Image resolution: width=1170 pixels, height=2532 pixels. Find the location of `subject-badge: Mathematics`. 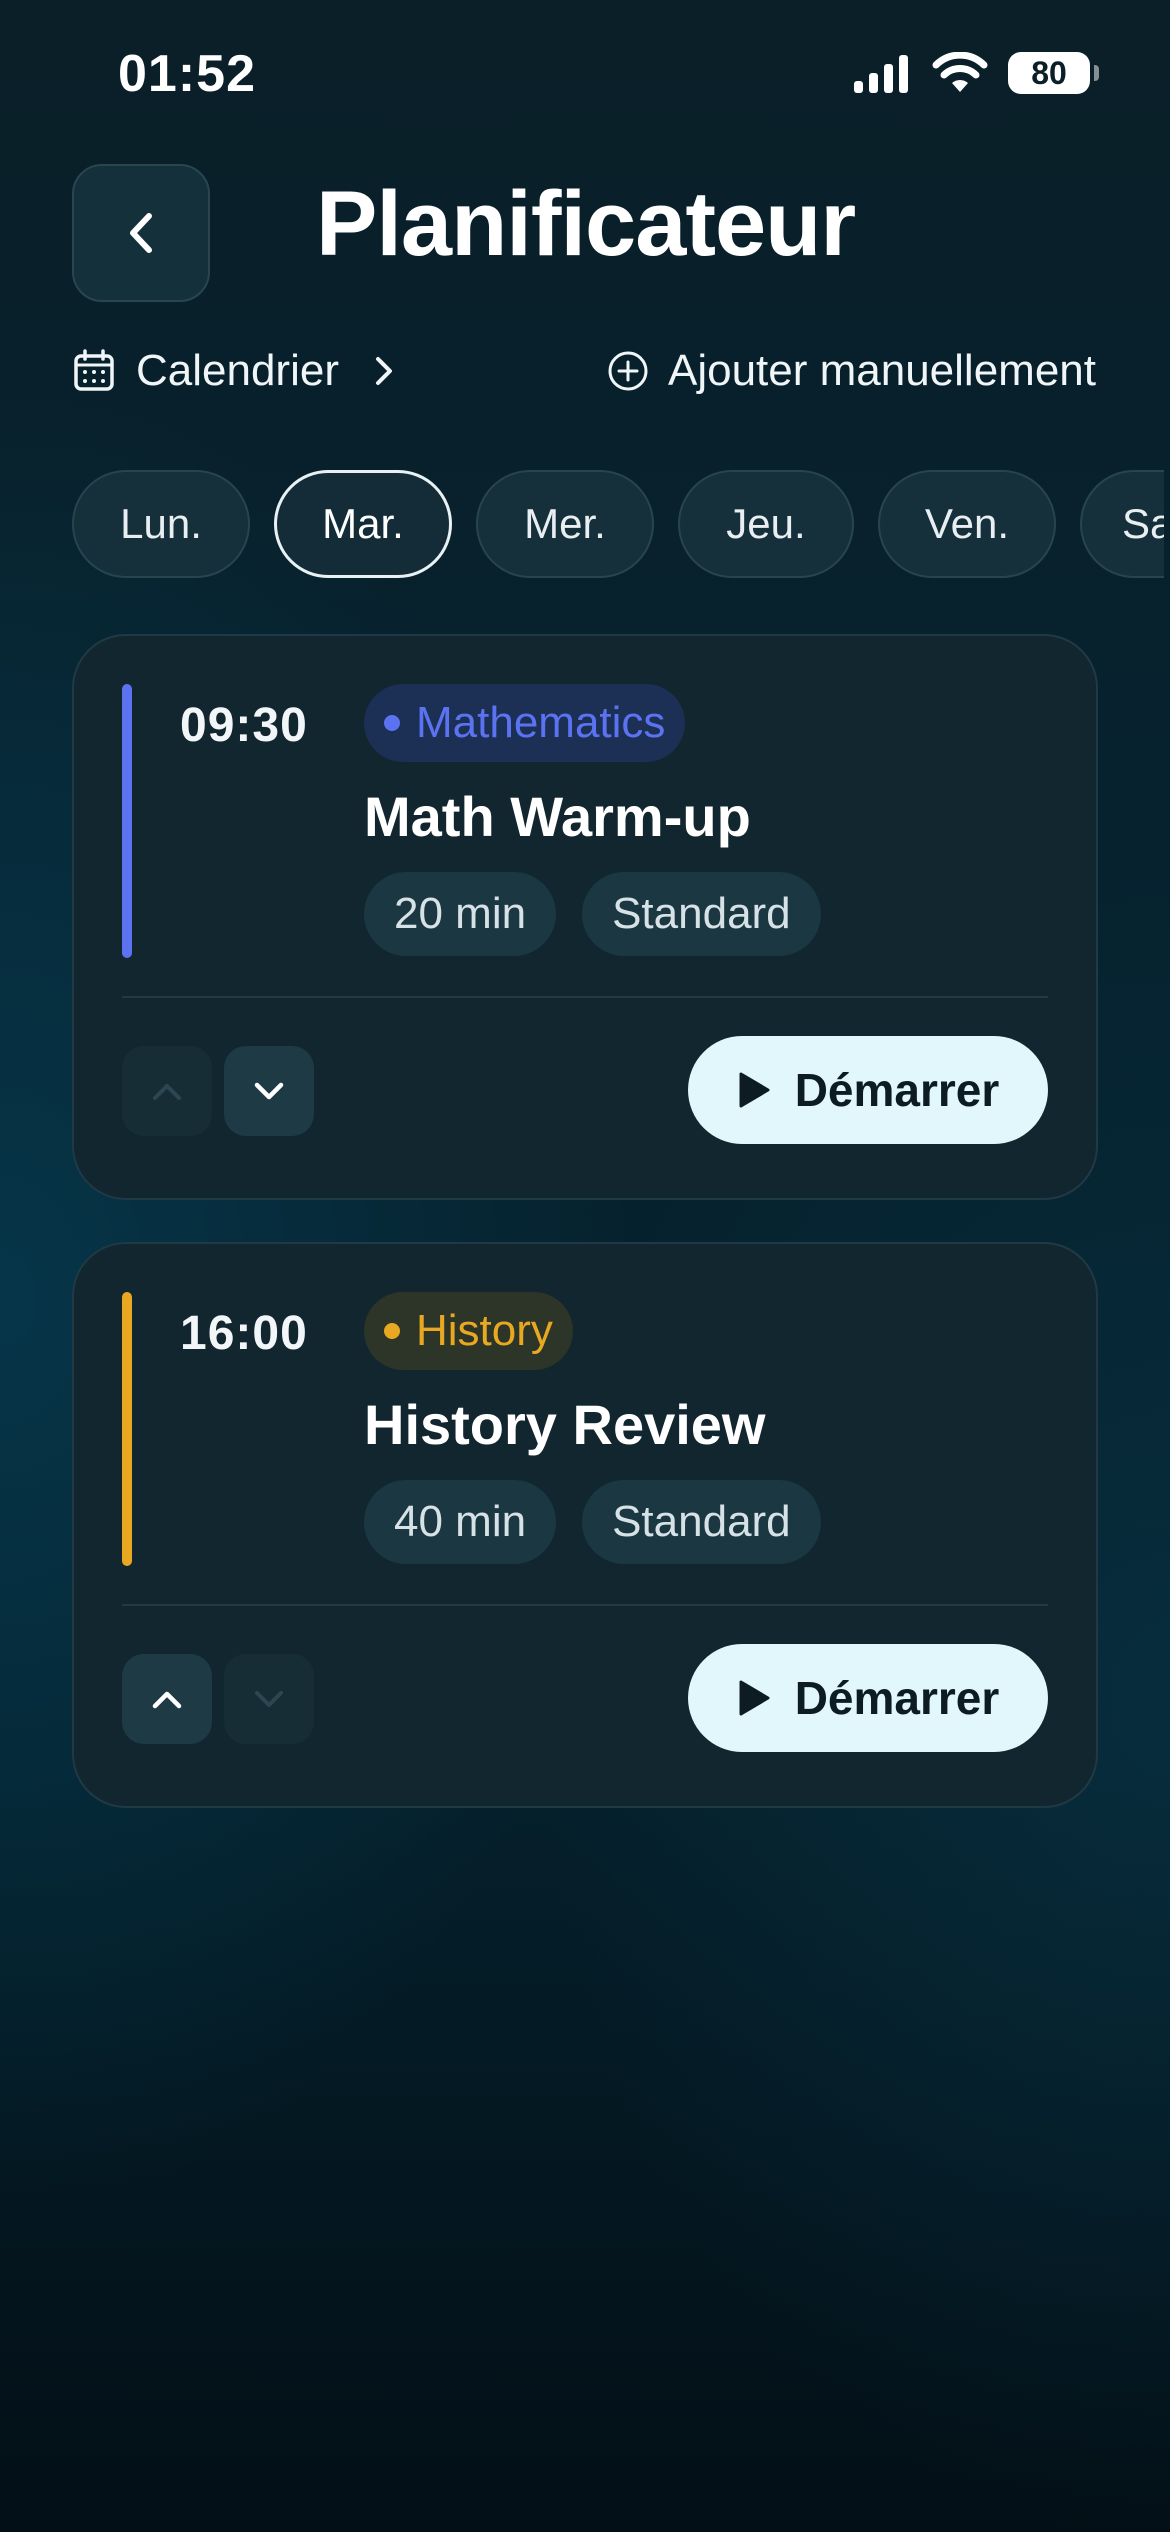

subject-badge: Mathematics is located at coordinates (525, 723).